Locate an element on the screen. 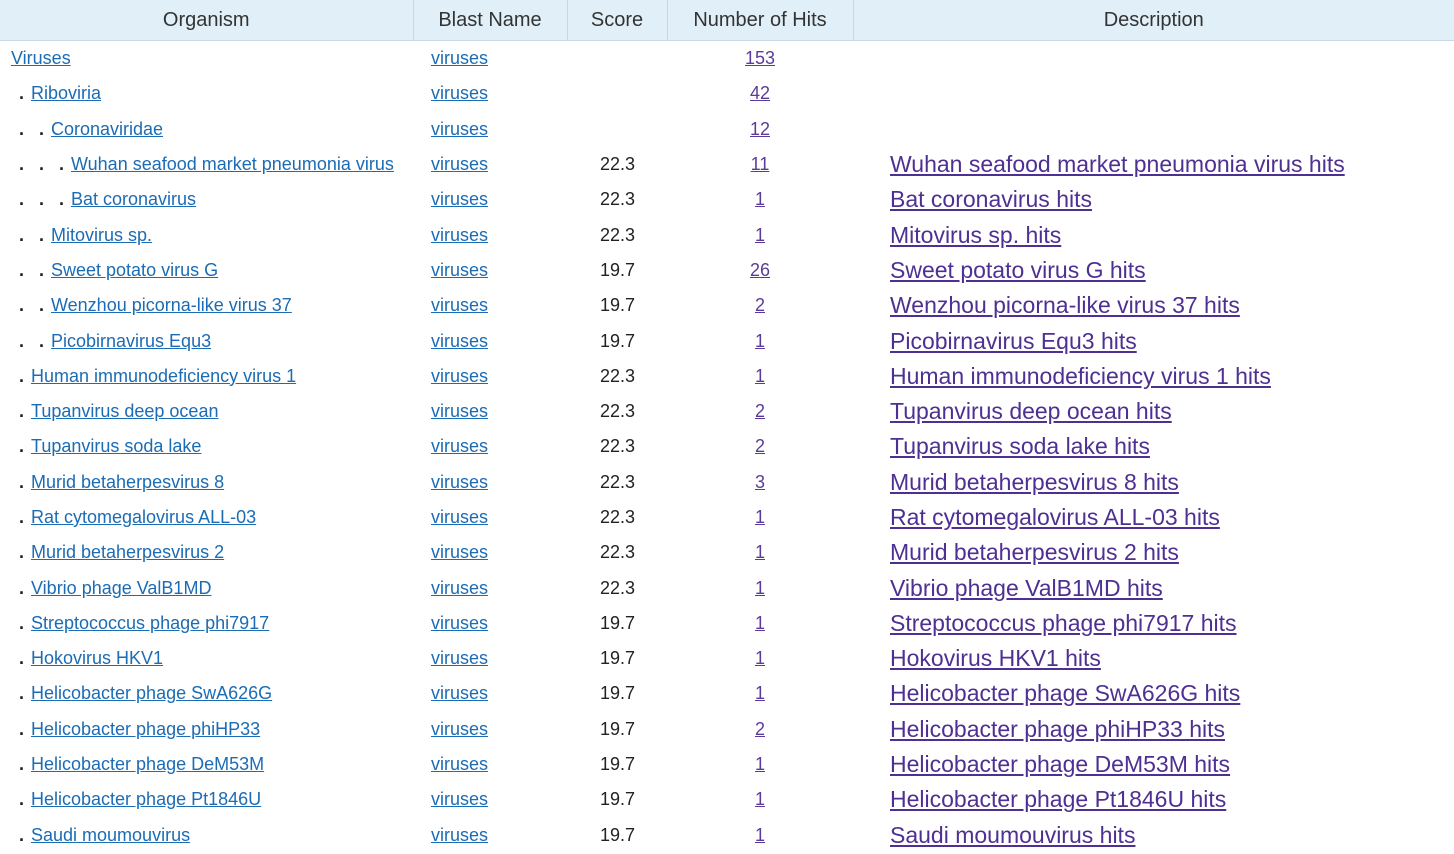 The height and width of the screenshot is (854, 1454). description-hits-link: Mitovirus sp. hits is located at coordinates (975, 235).